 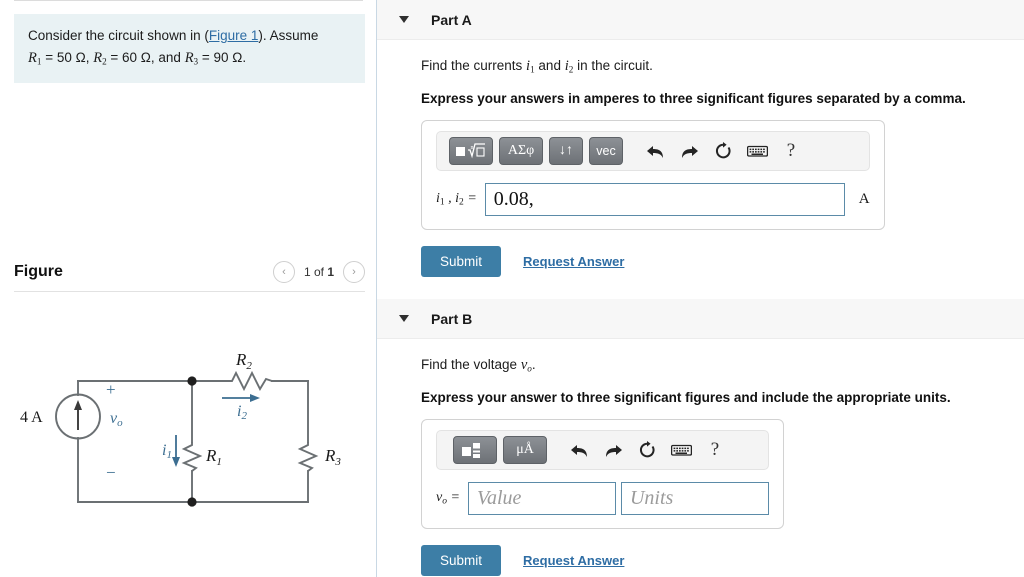 I want to click on r1-resistor, so click(x=192, y=457).